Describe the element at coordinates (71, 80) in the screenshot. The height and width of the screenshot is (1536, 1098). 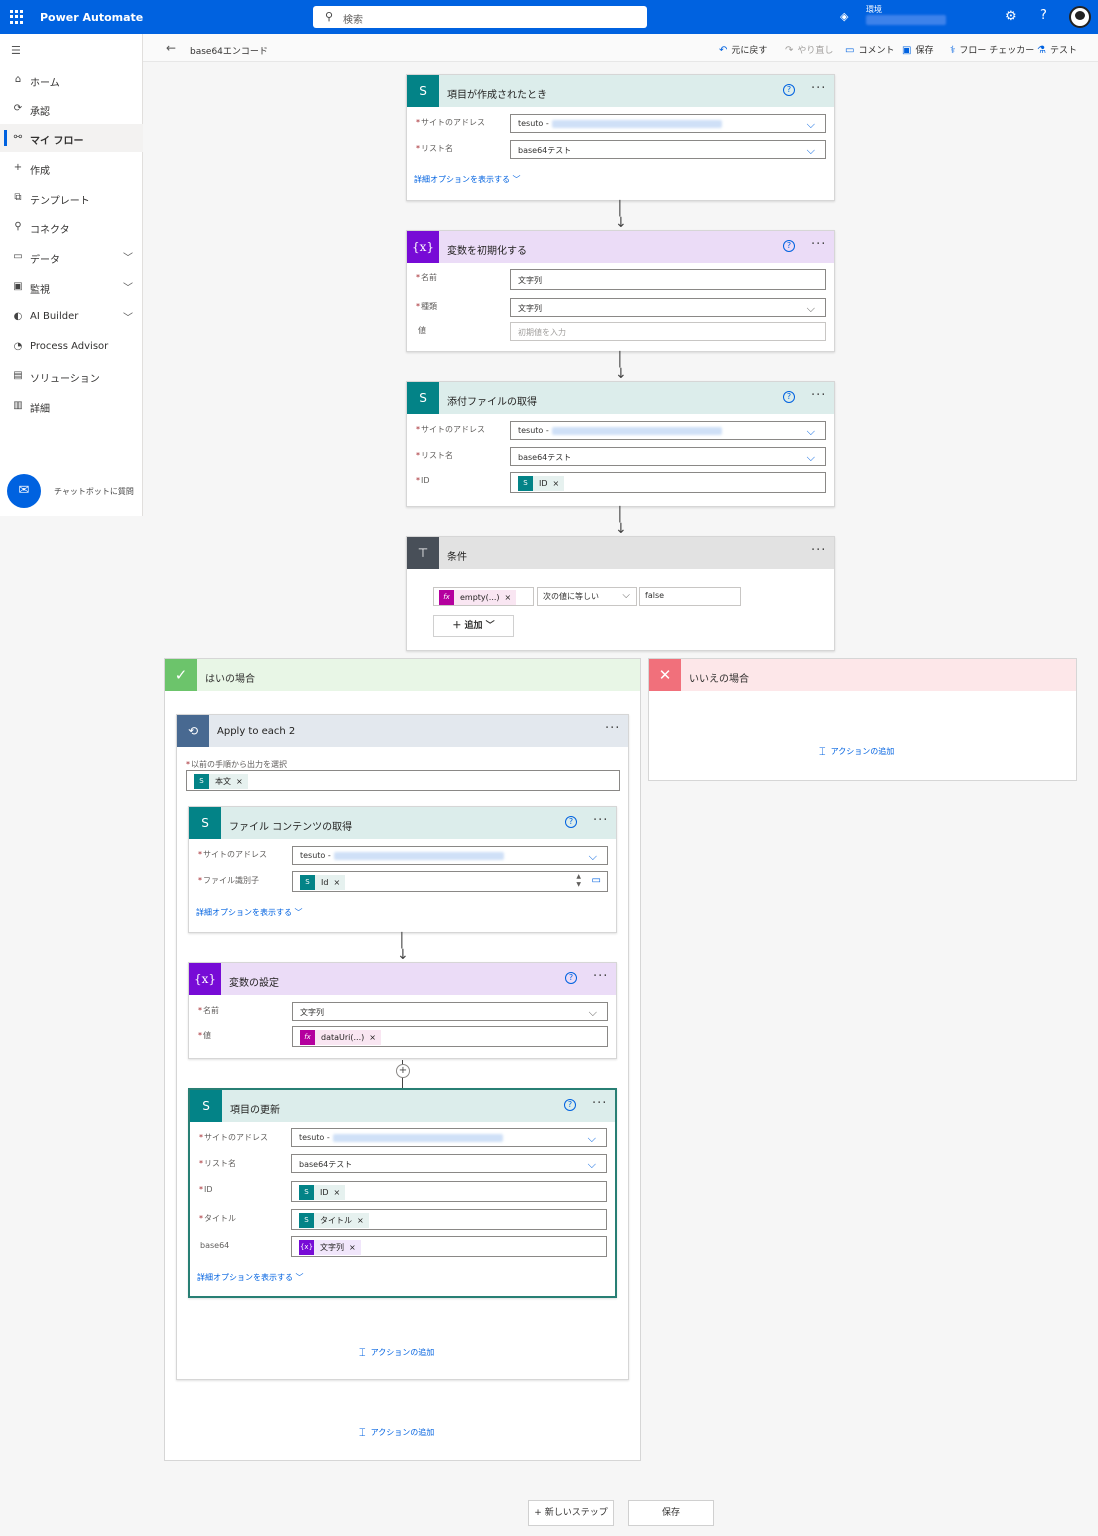
I see `sidebar-item-home: ⌂ ホーム` at that location.